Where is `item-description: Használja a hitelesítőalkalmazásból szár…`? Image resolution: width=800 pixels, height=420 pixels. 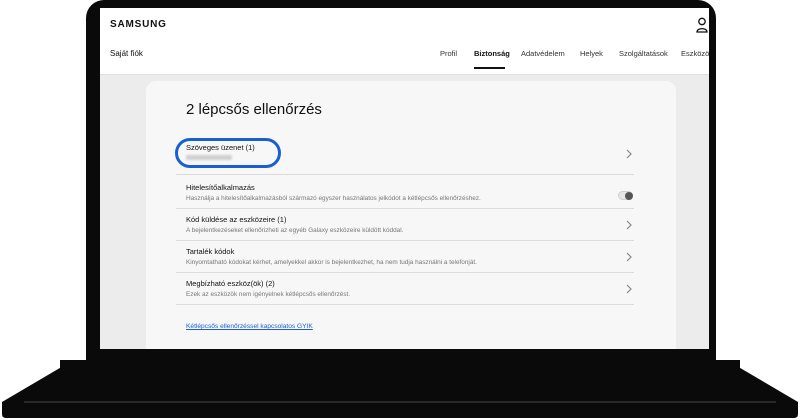
item-description: Használja a hitelesítőalkalmazásból szár… is located at coordinates (333, 198).